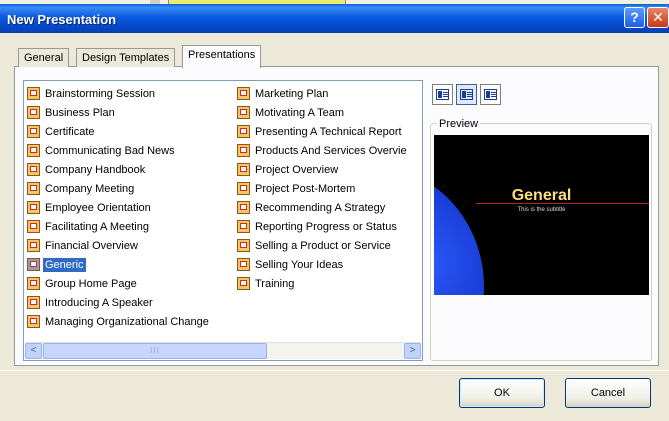 This screenshot has width=669, height=421. I want to click on list-item-label: Business Plan, so click(80, 112).